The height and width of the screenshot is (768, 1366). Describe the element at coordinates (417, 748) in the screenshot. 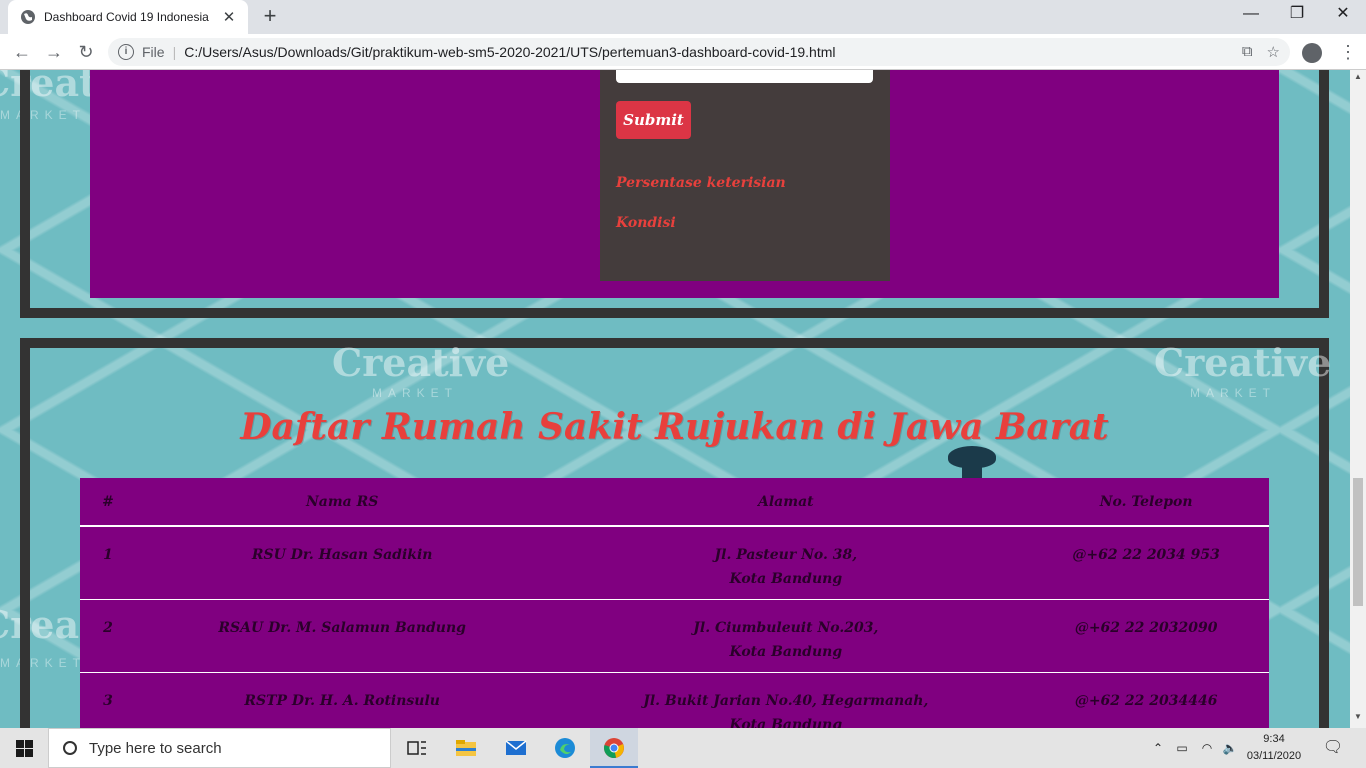

I see `task-view-icon` at that location.